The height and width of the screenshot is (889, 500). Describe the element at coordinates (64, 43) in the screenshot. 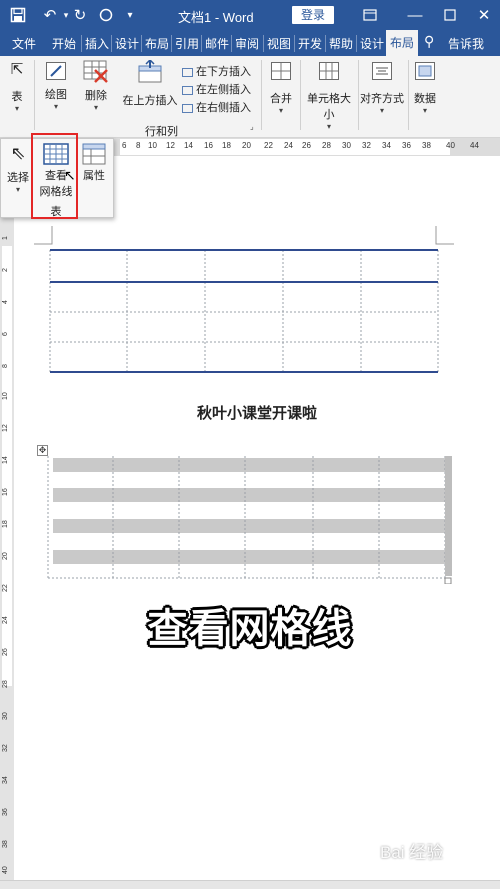

I see `tab-home: 开始` at that location.